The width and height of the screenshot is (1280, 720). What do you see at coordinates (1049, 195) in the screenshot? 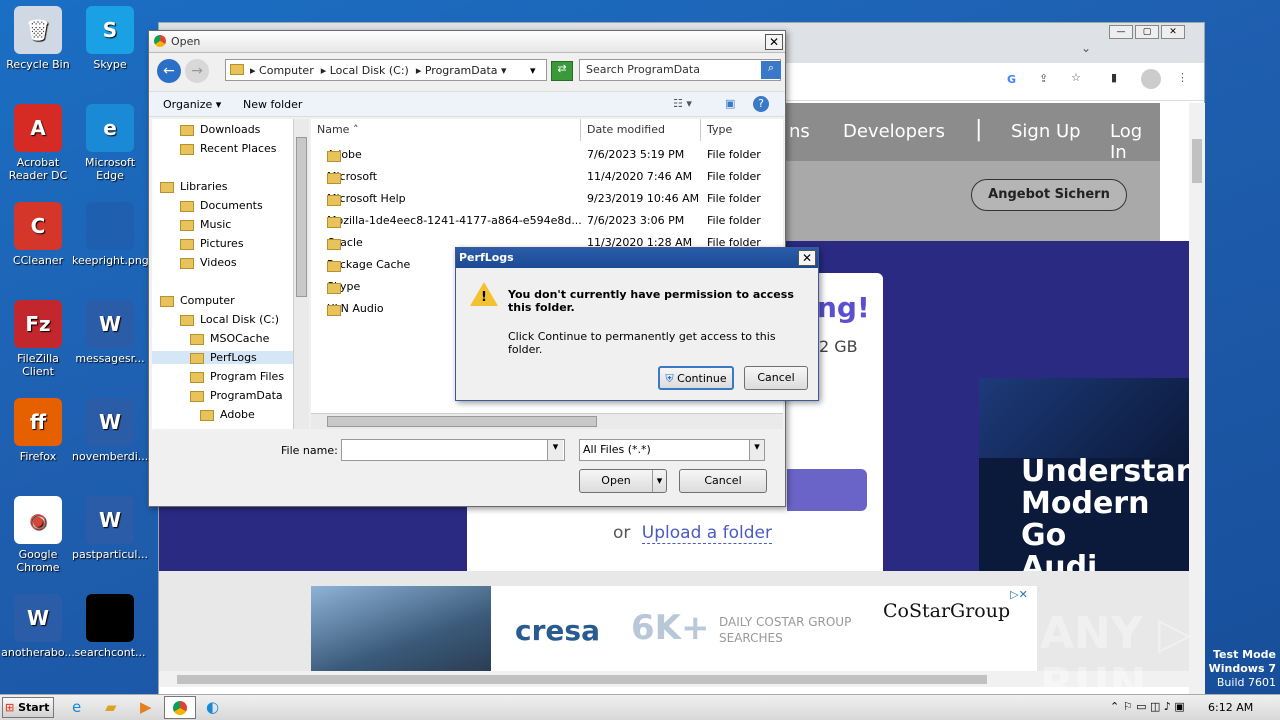
I see `angebot-sichern-button: Angebot Sichern` at bounding box center [1049, 195].